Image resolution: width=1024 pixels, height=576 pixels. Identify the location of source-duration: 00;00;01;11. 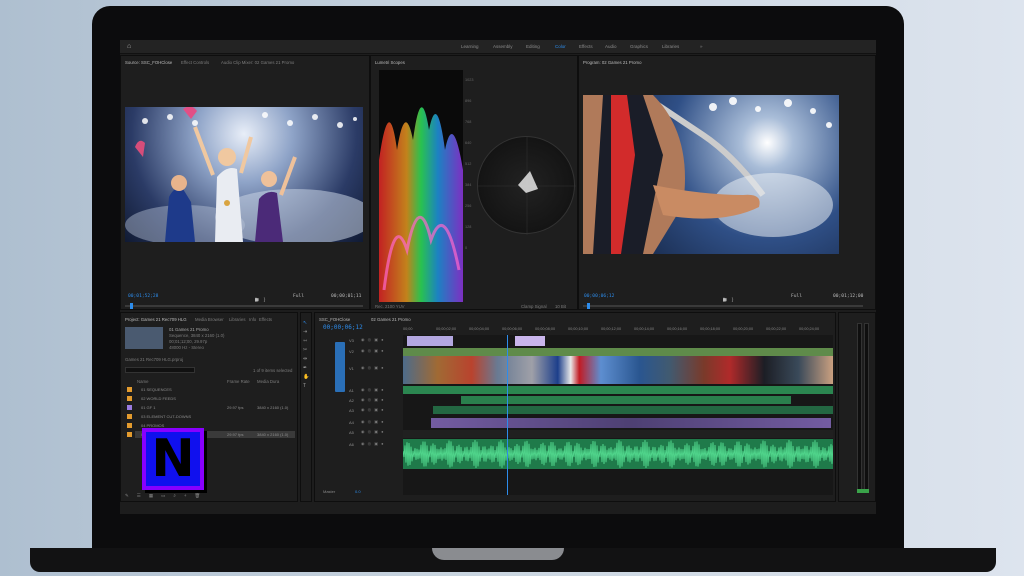
(346, 296).